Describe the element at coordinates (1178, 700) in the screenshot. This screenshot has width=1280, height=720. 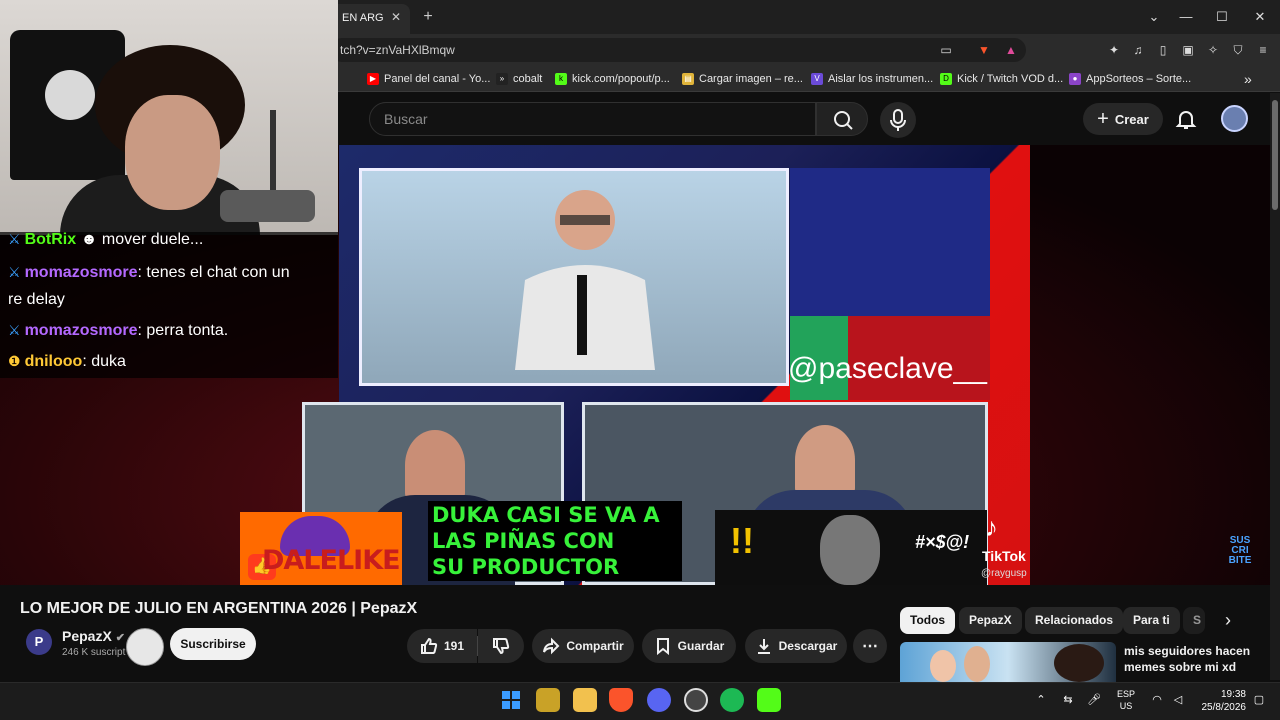
I see `volume-icon: ◁` at that location.